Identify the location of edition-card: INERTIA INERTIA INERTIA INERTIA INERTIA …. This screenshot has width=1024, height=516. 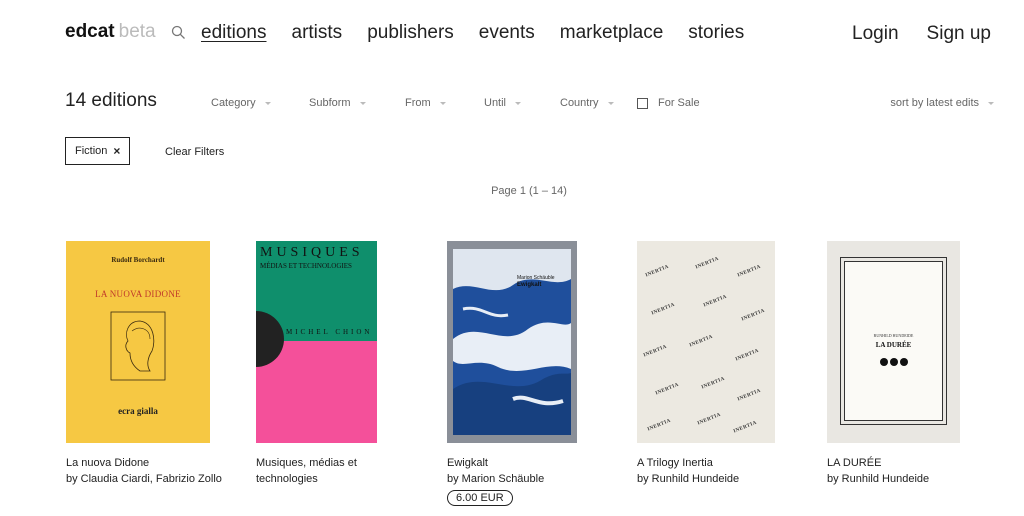
(727, 364).